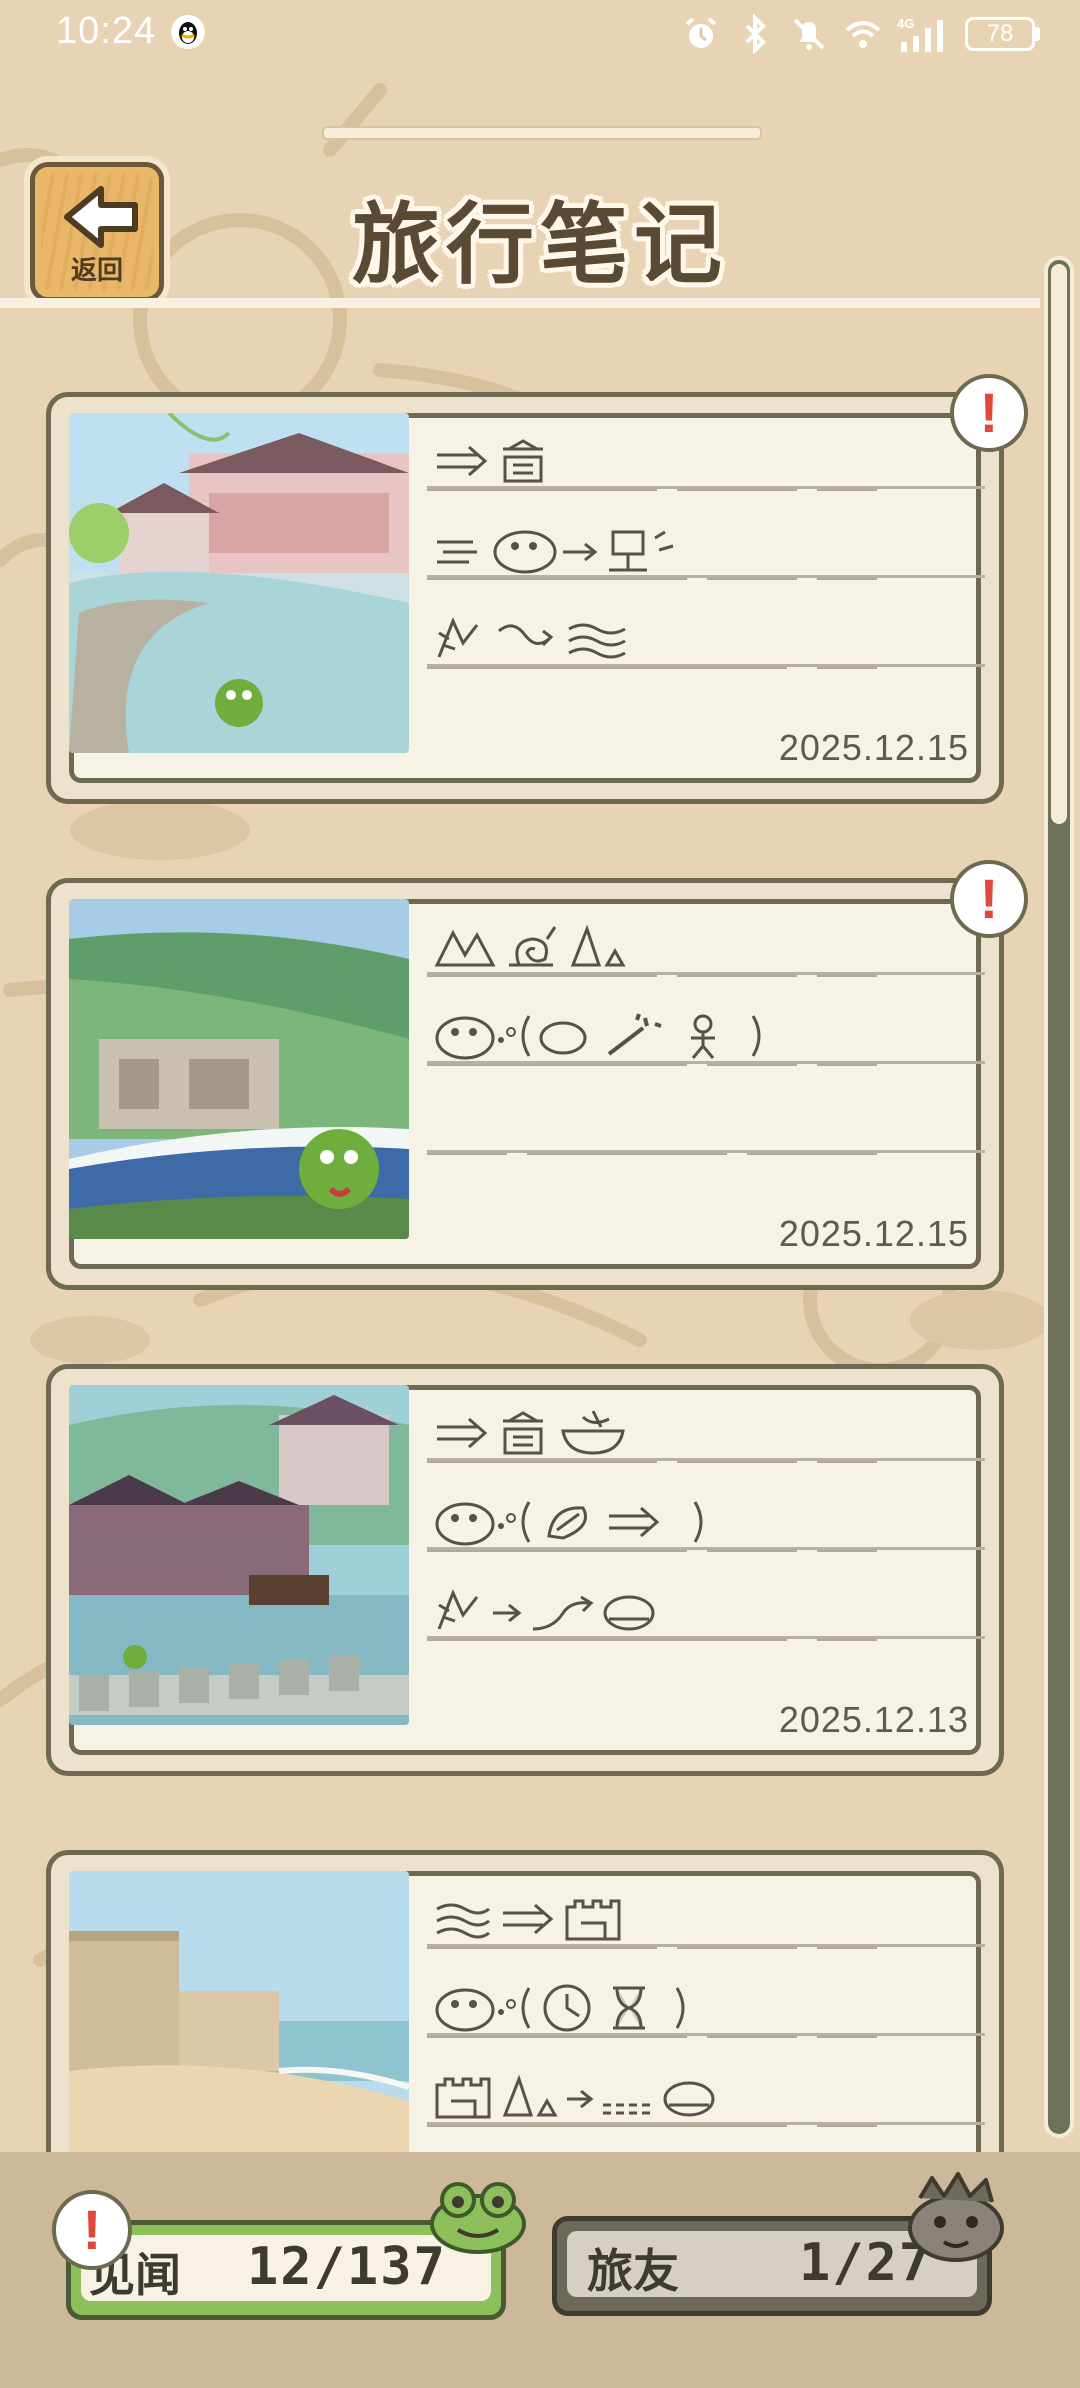 This screenshot has height=2388, width=1080. What do you see at coordinates (701, 32) in the screenshot?
I see `alarm-icon` at bounding box center [701, 32].